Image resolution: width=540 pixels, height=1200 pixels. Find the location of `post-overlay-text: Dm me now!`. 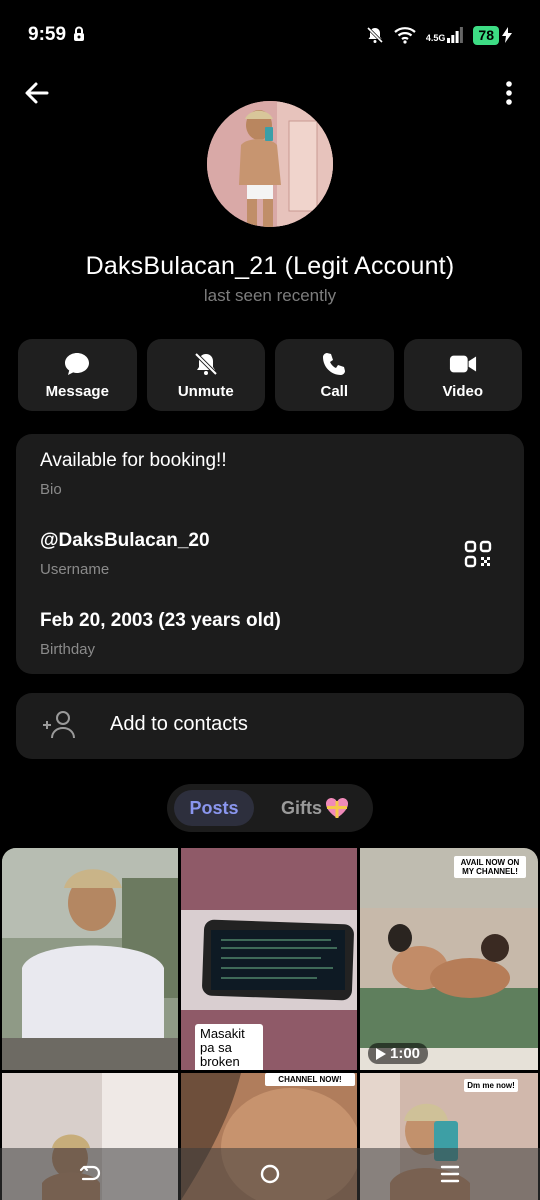

post-overlay-text: Dm me now! is located at coordinates (491, 1085).